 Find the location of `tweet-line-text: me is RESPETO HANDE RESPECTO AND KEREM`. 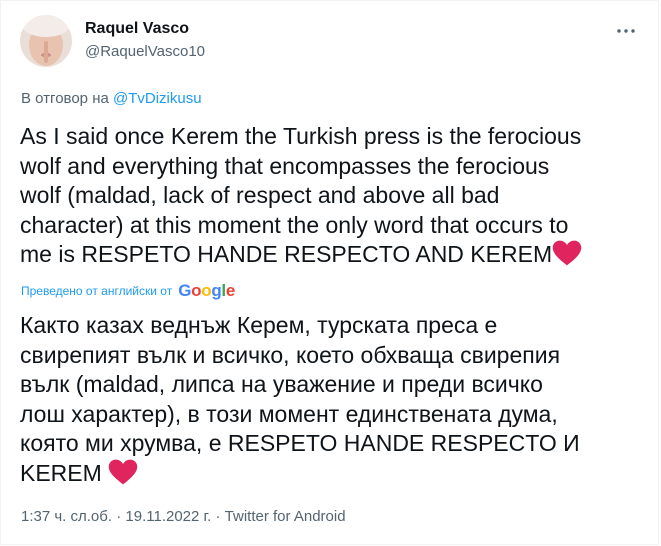

tweet-line-text: me is RESPETO HANDE RESPECTO AND KEREM is located at coordinates (286, 254).